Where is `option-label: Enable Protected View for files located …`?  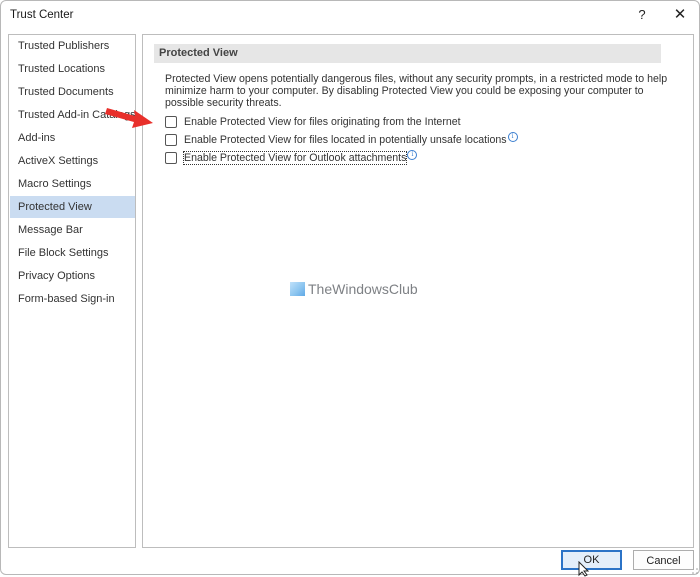
option-label: Enable Protected View for files located … is located at coordinates (345, 139).